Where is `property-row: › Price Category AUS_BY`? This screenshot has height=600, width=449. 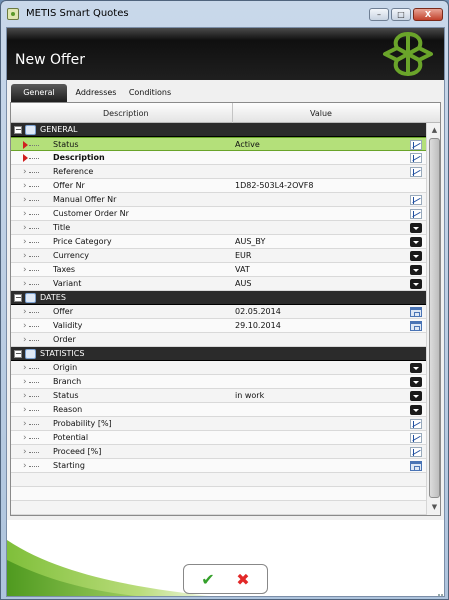 property-row: › Price Category AUS_BY is located at coordinates (218, 242).